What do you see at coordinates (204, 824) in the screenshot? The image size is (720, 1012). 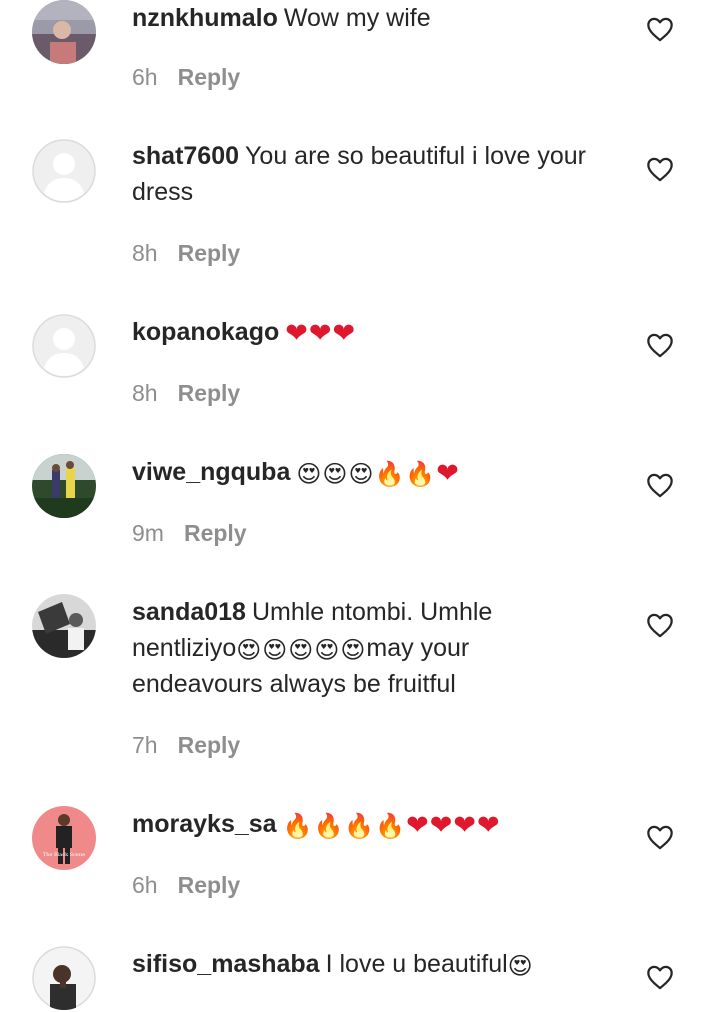 I see `comment-username: morayks_sa` at bounding box center [204, 824].